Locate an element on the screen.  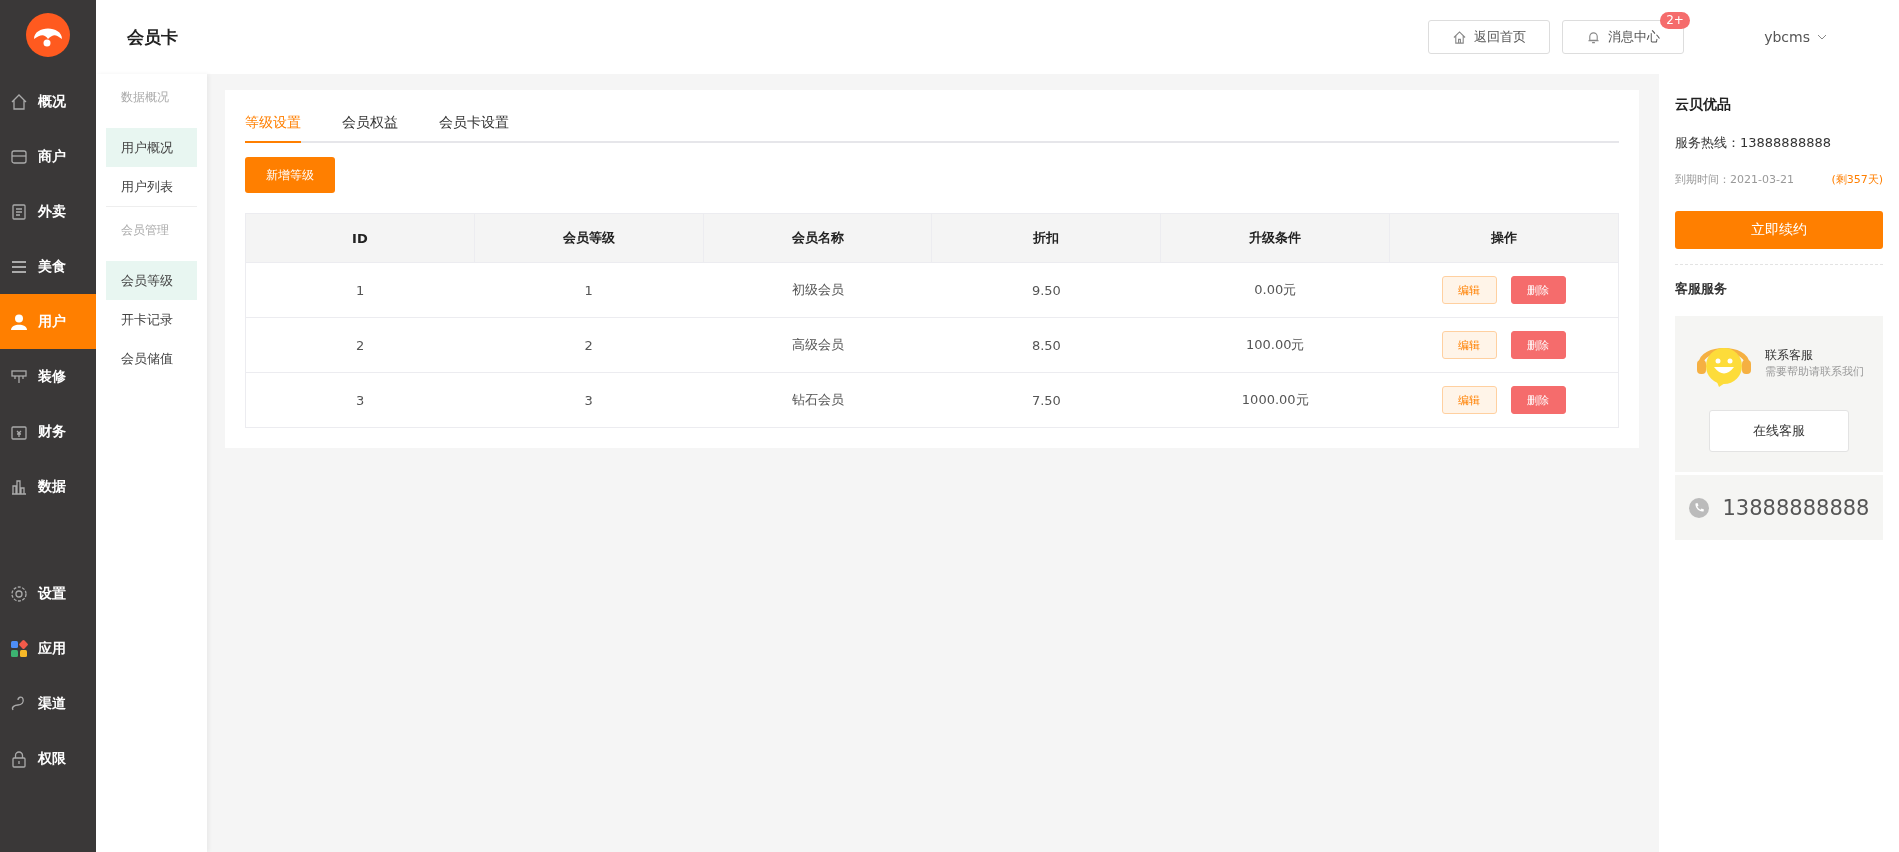
nav-item: 应用 is located at coordinates (48, 648).